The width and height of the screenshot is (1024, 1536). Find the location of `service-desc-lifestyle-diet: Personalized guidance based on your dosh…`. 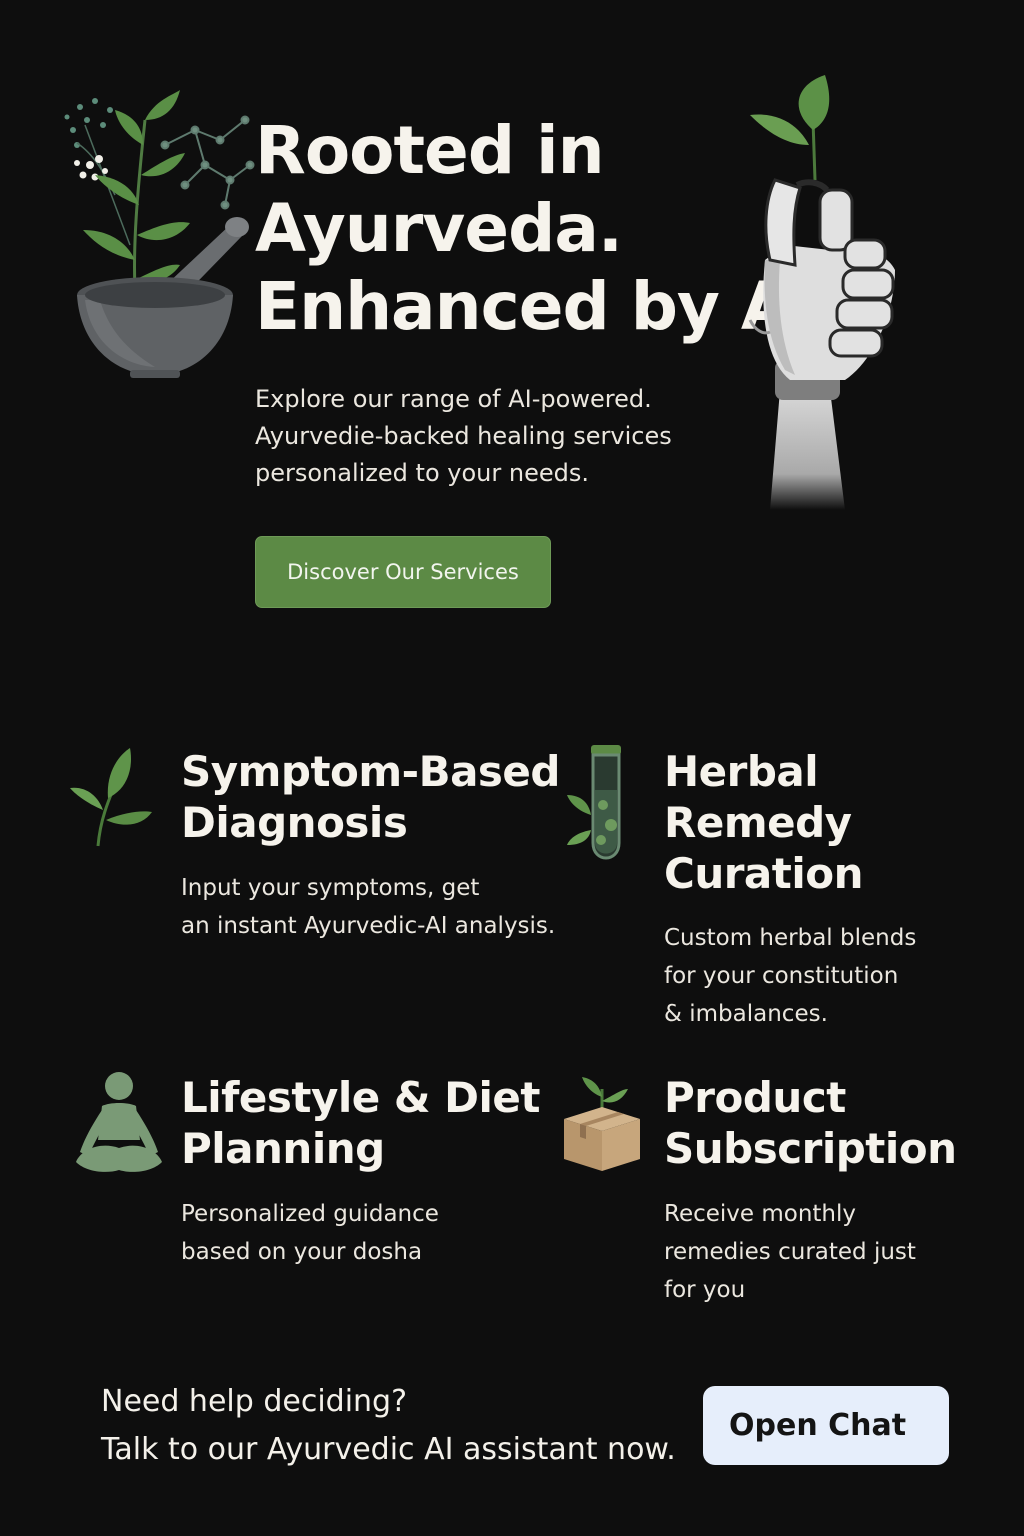

service-desc-lifestyle-diet: Personalized guidance based on your dosh… is located at coordinates (310, 1233).